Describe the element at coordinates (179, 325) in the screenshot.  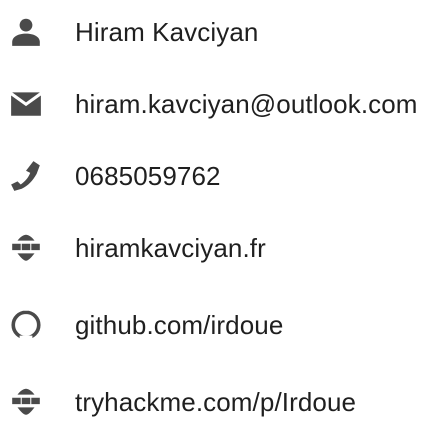
I see `contact-github-link: github.com/irdoue` at that location.